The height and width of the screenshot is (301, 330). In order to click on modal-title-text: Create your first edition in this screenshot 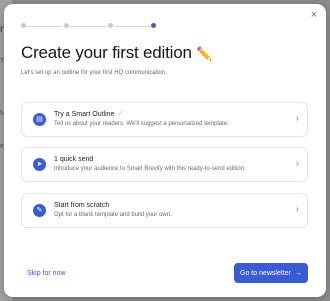, I will do `click(106, 52)`.